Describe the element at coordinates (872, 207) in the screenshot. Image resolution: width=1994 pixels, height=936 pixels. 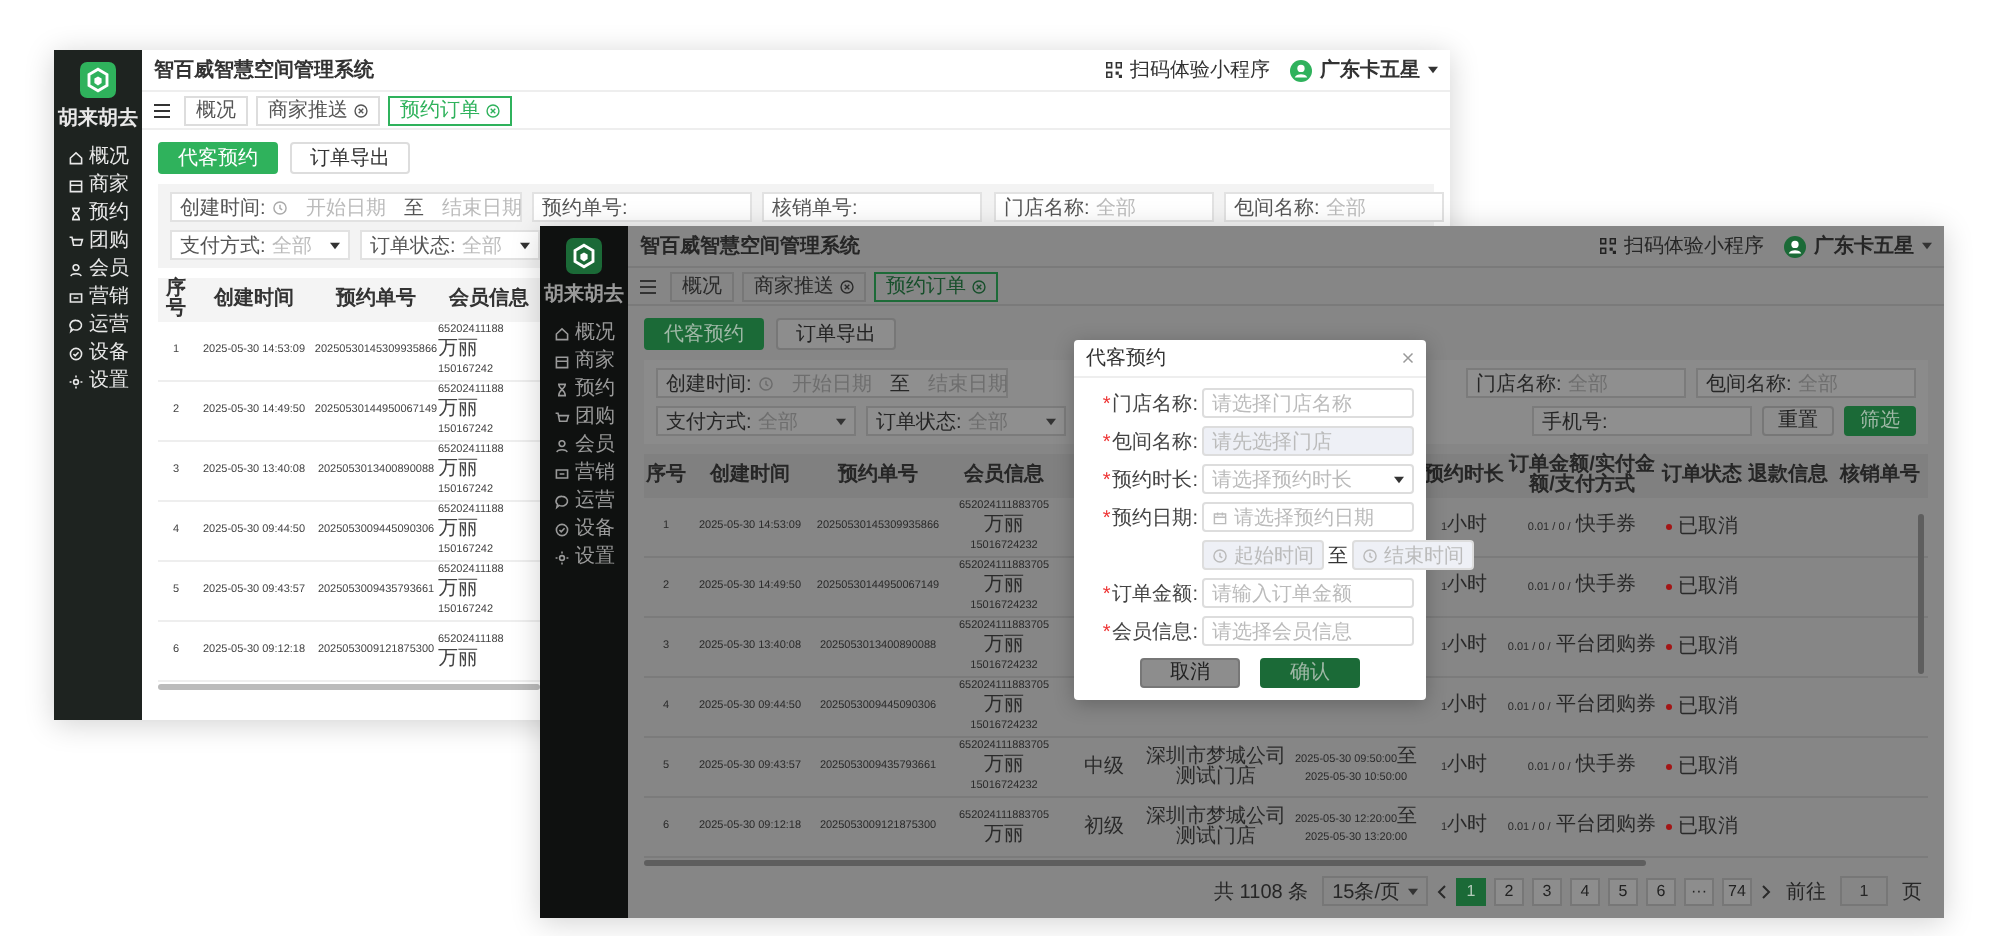
I see `filter-field: 核销单号:` at that location.